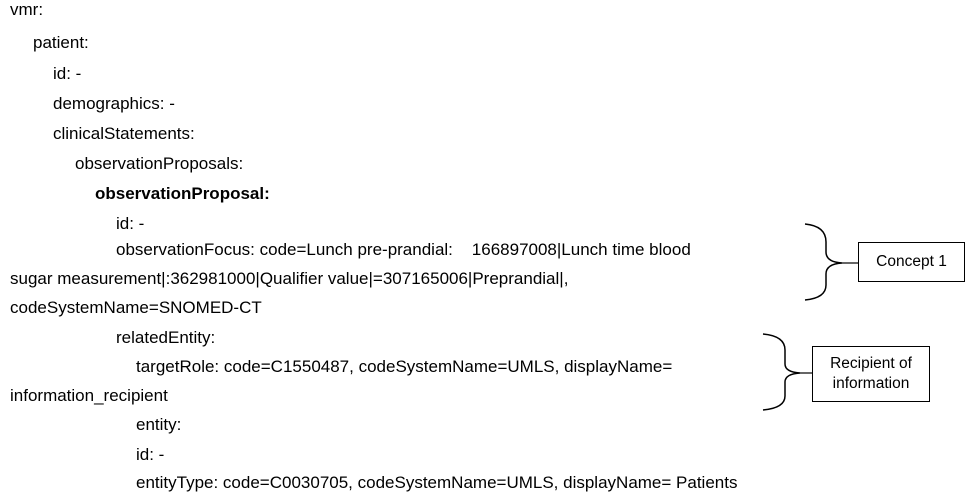 The image size is (979, 497). I want to click on concept1-label: Concept 1, so click(911, 261).